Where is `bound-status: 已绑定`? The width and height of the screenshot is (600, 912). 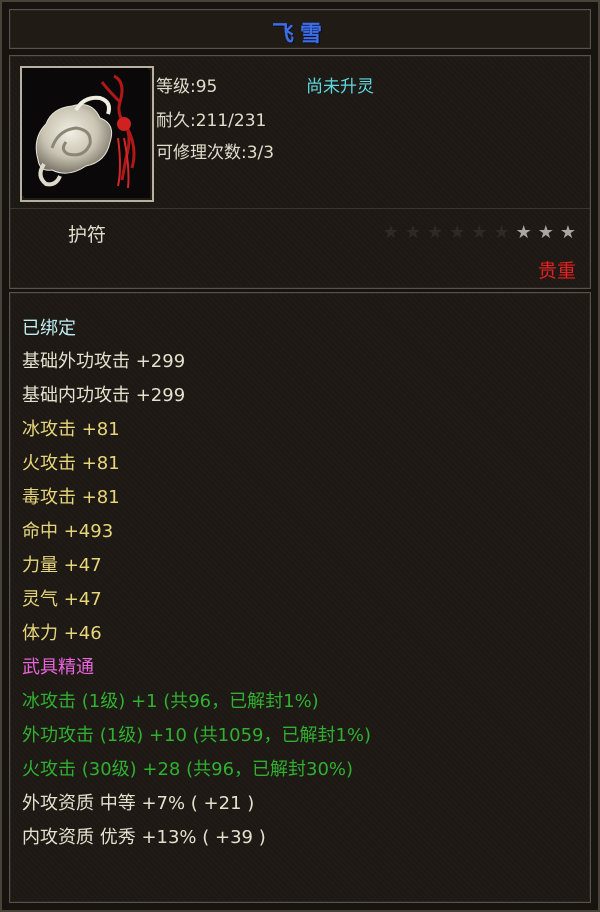
bound-status: 已绑定 is located at coordinates (49, 328).